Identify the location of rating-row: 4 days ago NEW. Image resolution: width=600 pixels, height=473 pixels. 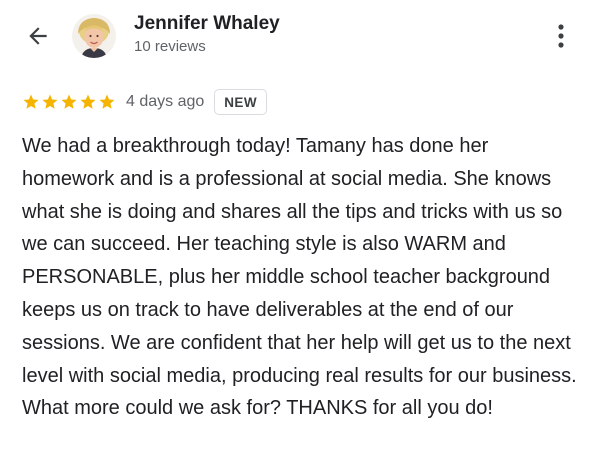
(144, 102).